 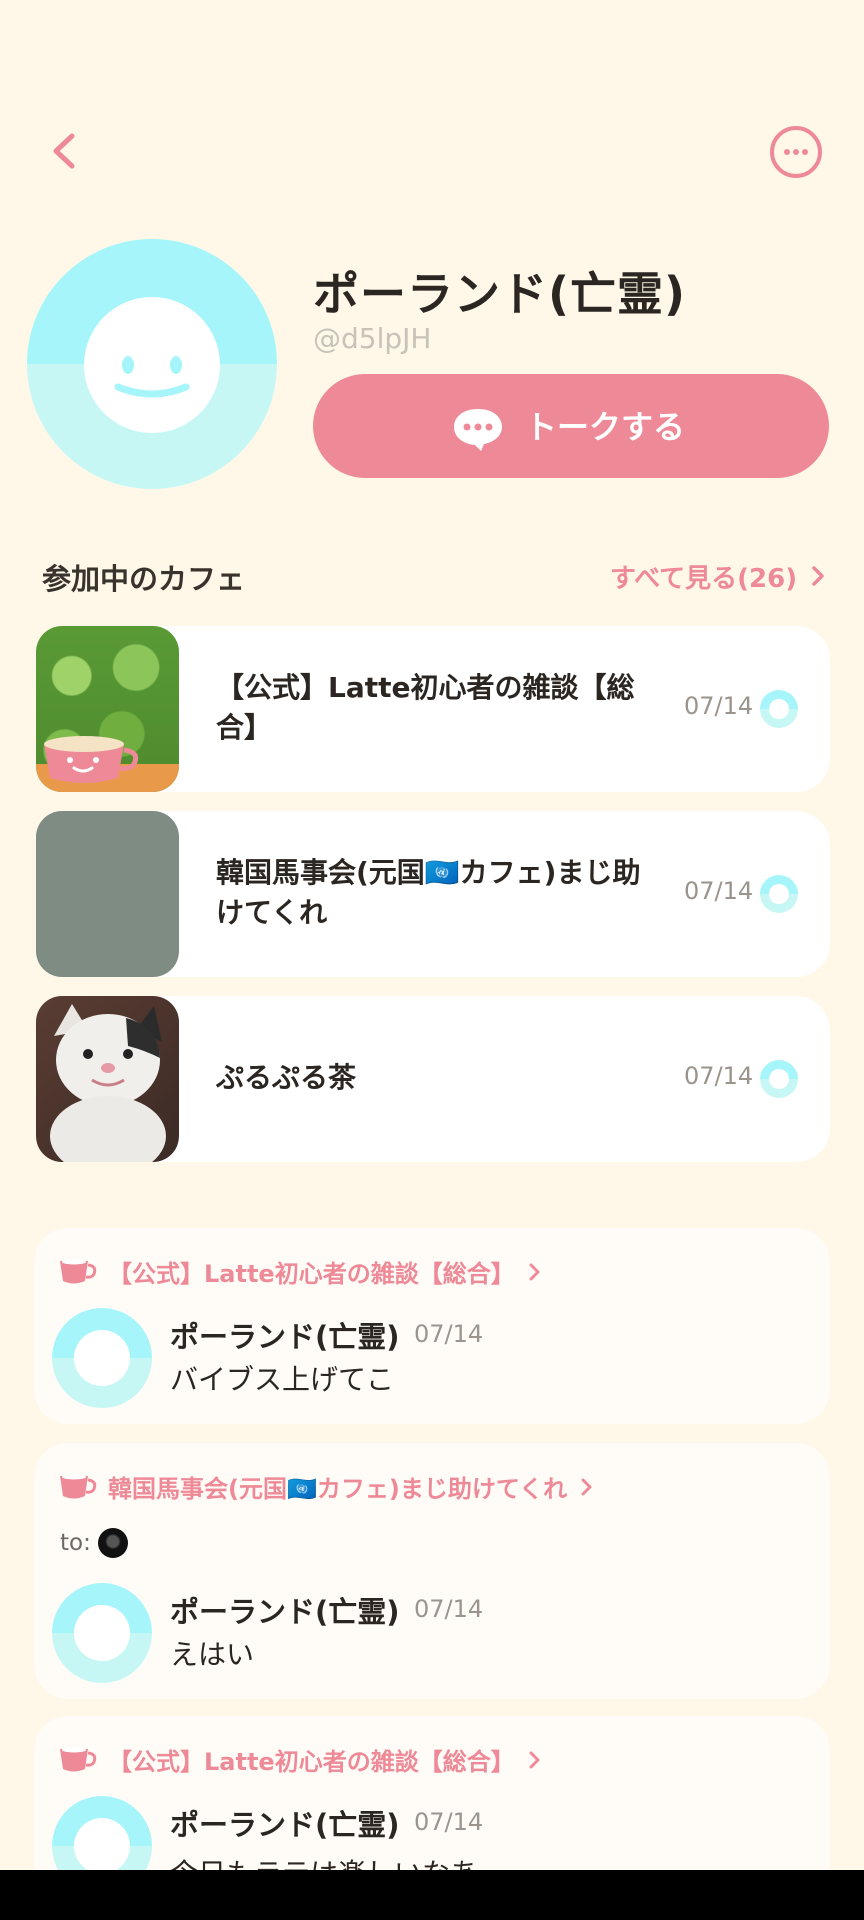 I want to click on post-cafe-name: 韓国馬事会(元国🇺🇳カフェ)まじ助けてくれ, so click(x=338, y=1489).